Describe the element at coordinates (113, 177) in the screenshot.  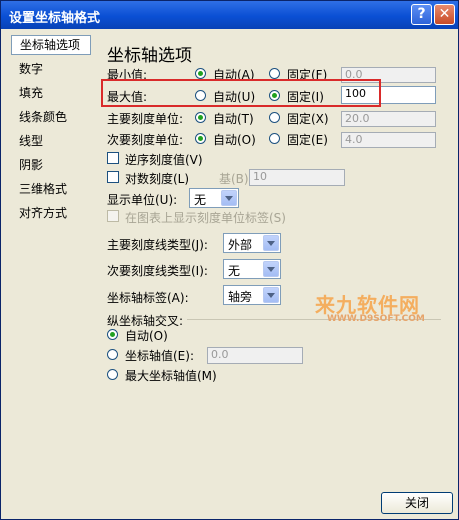
I see `log-scale-checkbox` at that location.